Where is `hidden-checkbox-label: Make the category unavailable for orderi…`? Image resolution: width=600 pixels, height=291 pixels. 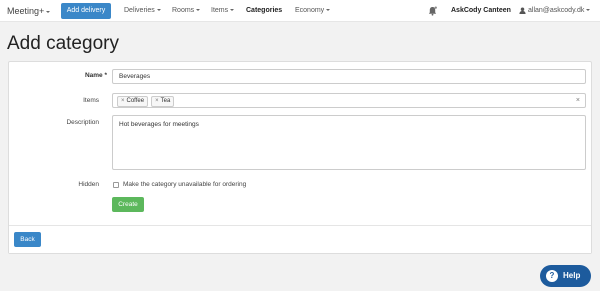
hidden-checkbox-label: Make the category unavailable for orderi… is located at coordinates (184, 184).